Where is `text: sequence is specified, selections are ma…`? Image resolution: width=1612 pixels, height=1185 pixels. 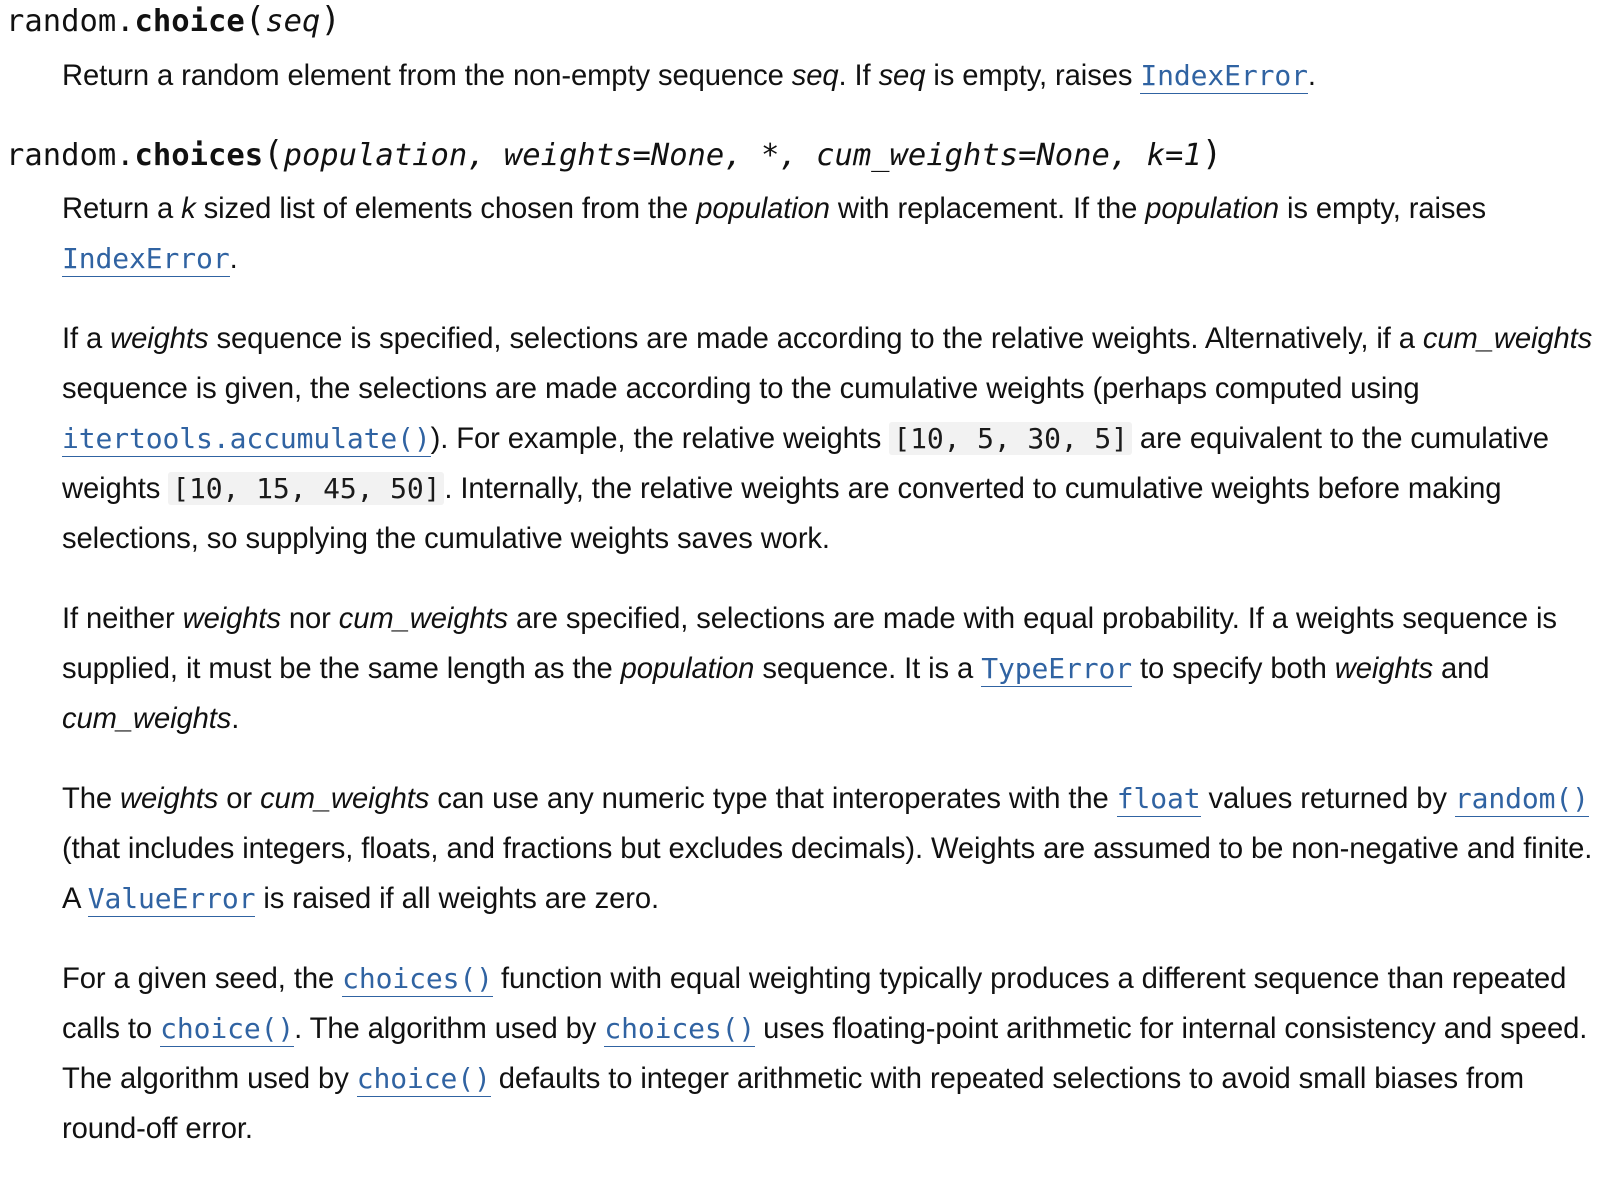
text: sequence is specified, selections are ma… is located at coordinates (815, 339).